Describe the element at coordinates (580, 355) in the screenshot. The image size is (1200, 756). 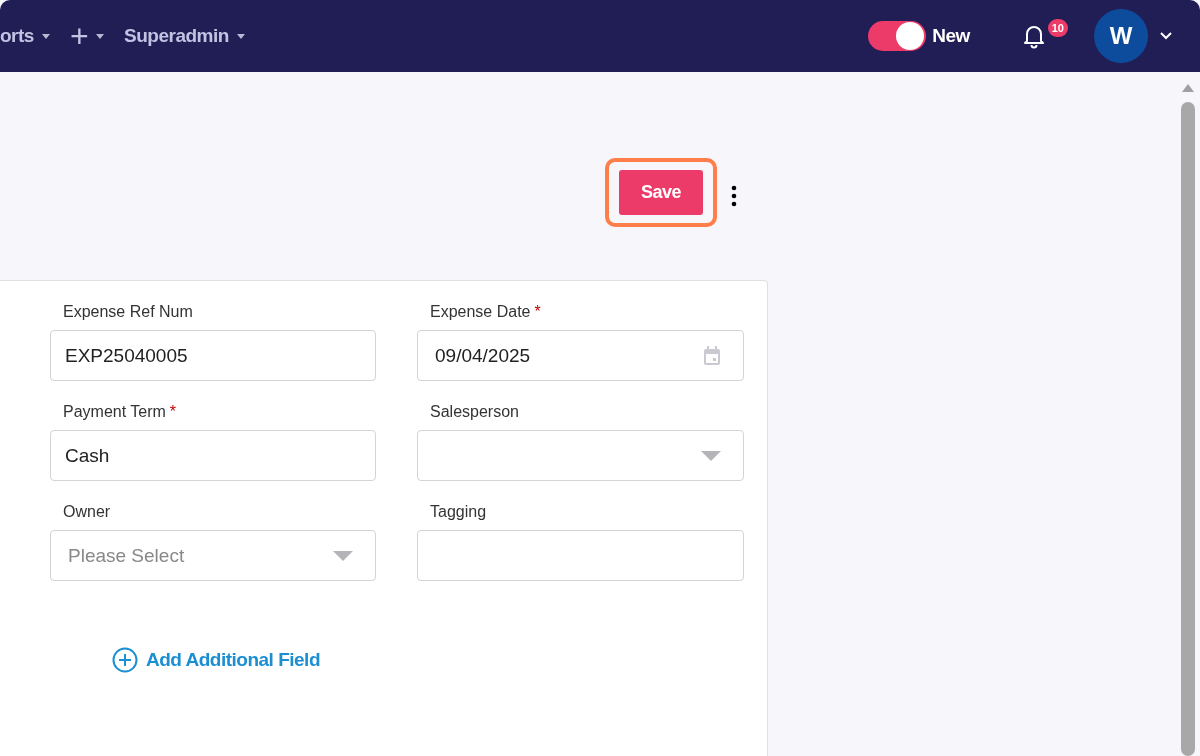
I see `date-field: 09/04/2025` at that location.